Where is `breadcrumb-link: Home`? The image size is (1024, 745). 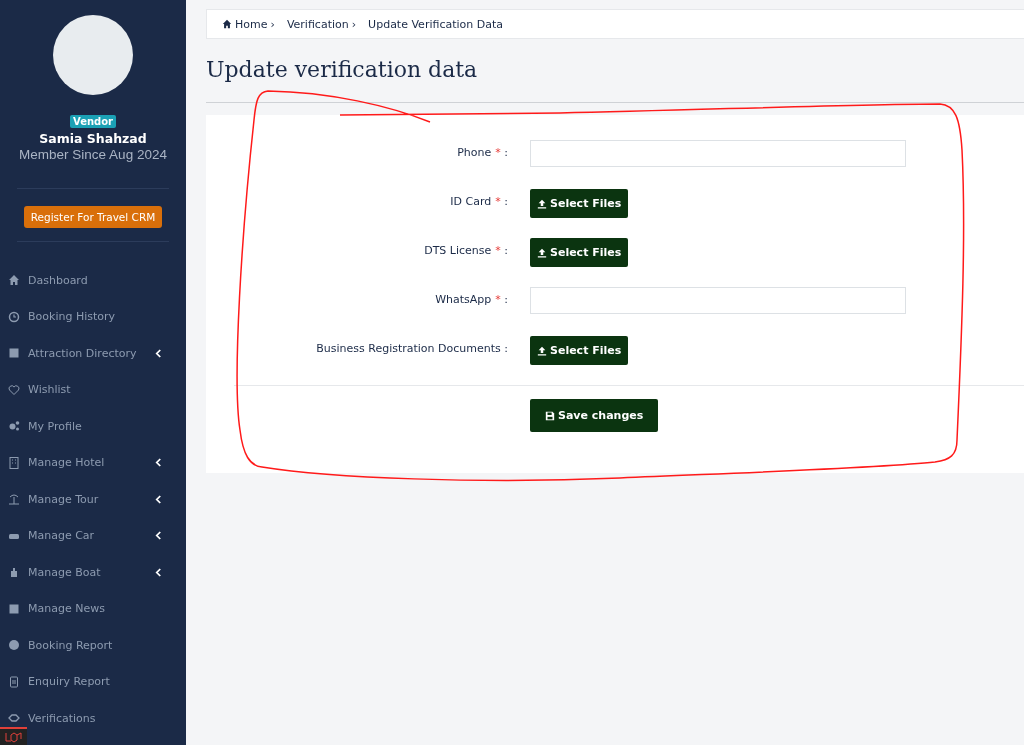
breadcrumb-link: Home is located at coordinates (251, 24).